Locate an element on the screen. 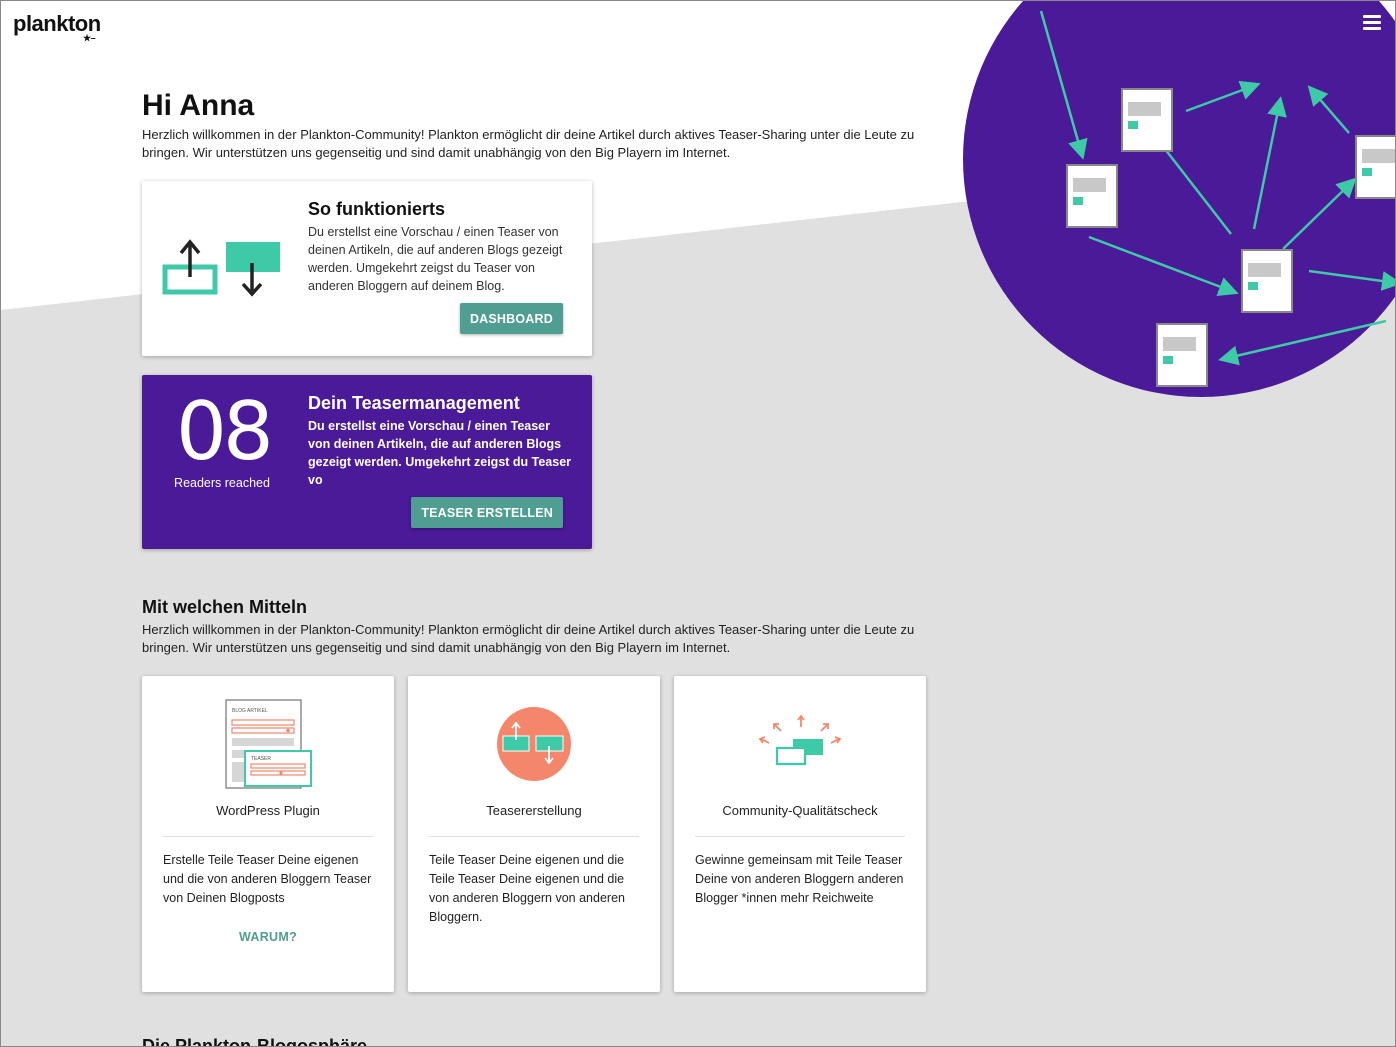  blogosphere-section-title: Die Plankton-Blogosphäre is located at coordinates (255, 1041).